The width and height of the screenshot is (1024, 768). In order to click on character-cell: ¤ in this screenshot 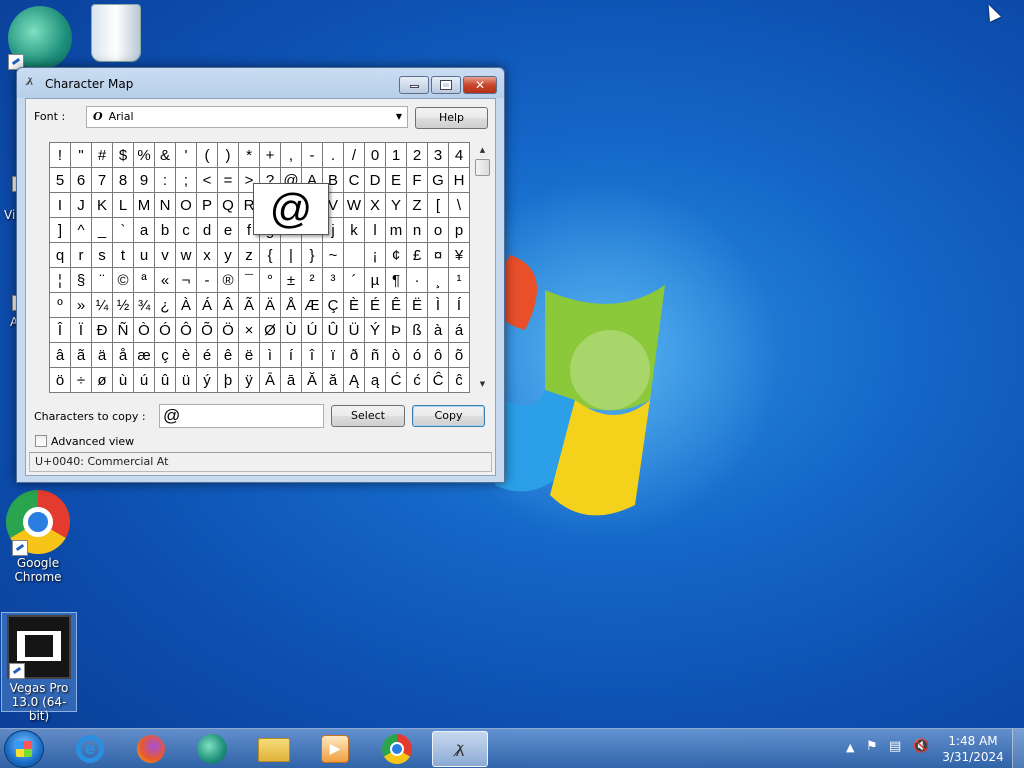, I will do `click(438, 255)`.